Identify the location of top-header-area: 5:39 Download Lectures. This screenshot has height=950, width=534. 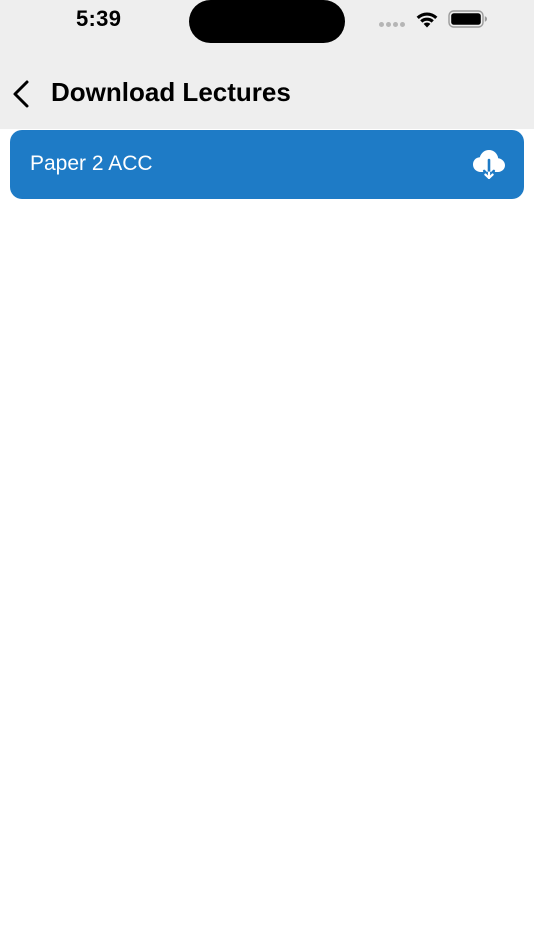
(267, 64).